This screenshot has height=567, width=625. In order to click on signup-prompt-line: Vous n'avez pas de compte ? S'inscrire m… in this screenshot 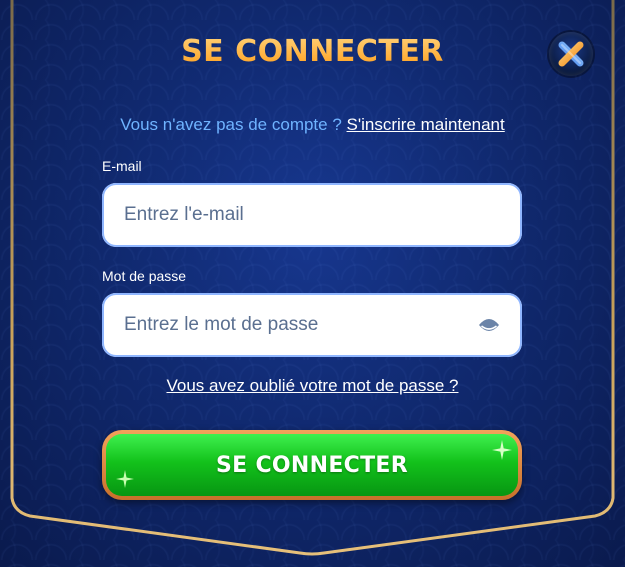, I will do `click(312, 125)`.